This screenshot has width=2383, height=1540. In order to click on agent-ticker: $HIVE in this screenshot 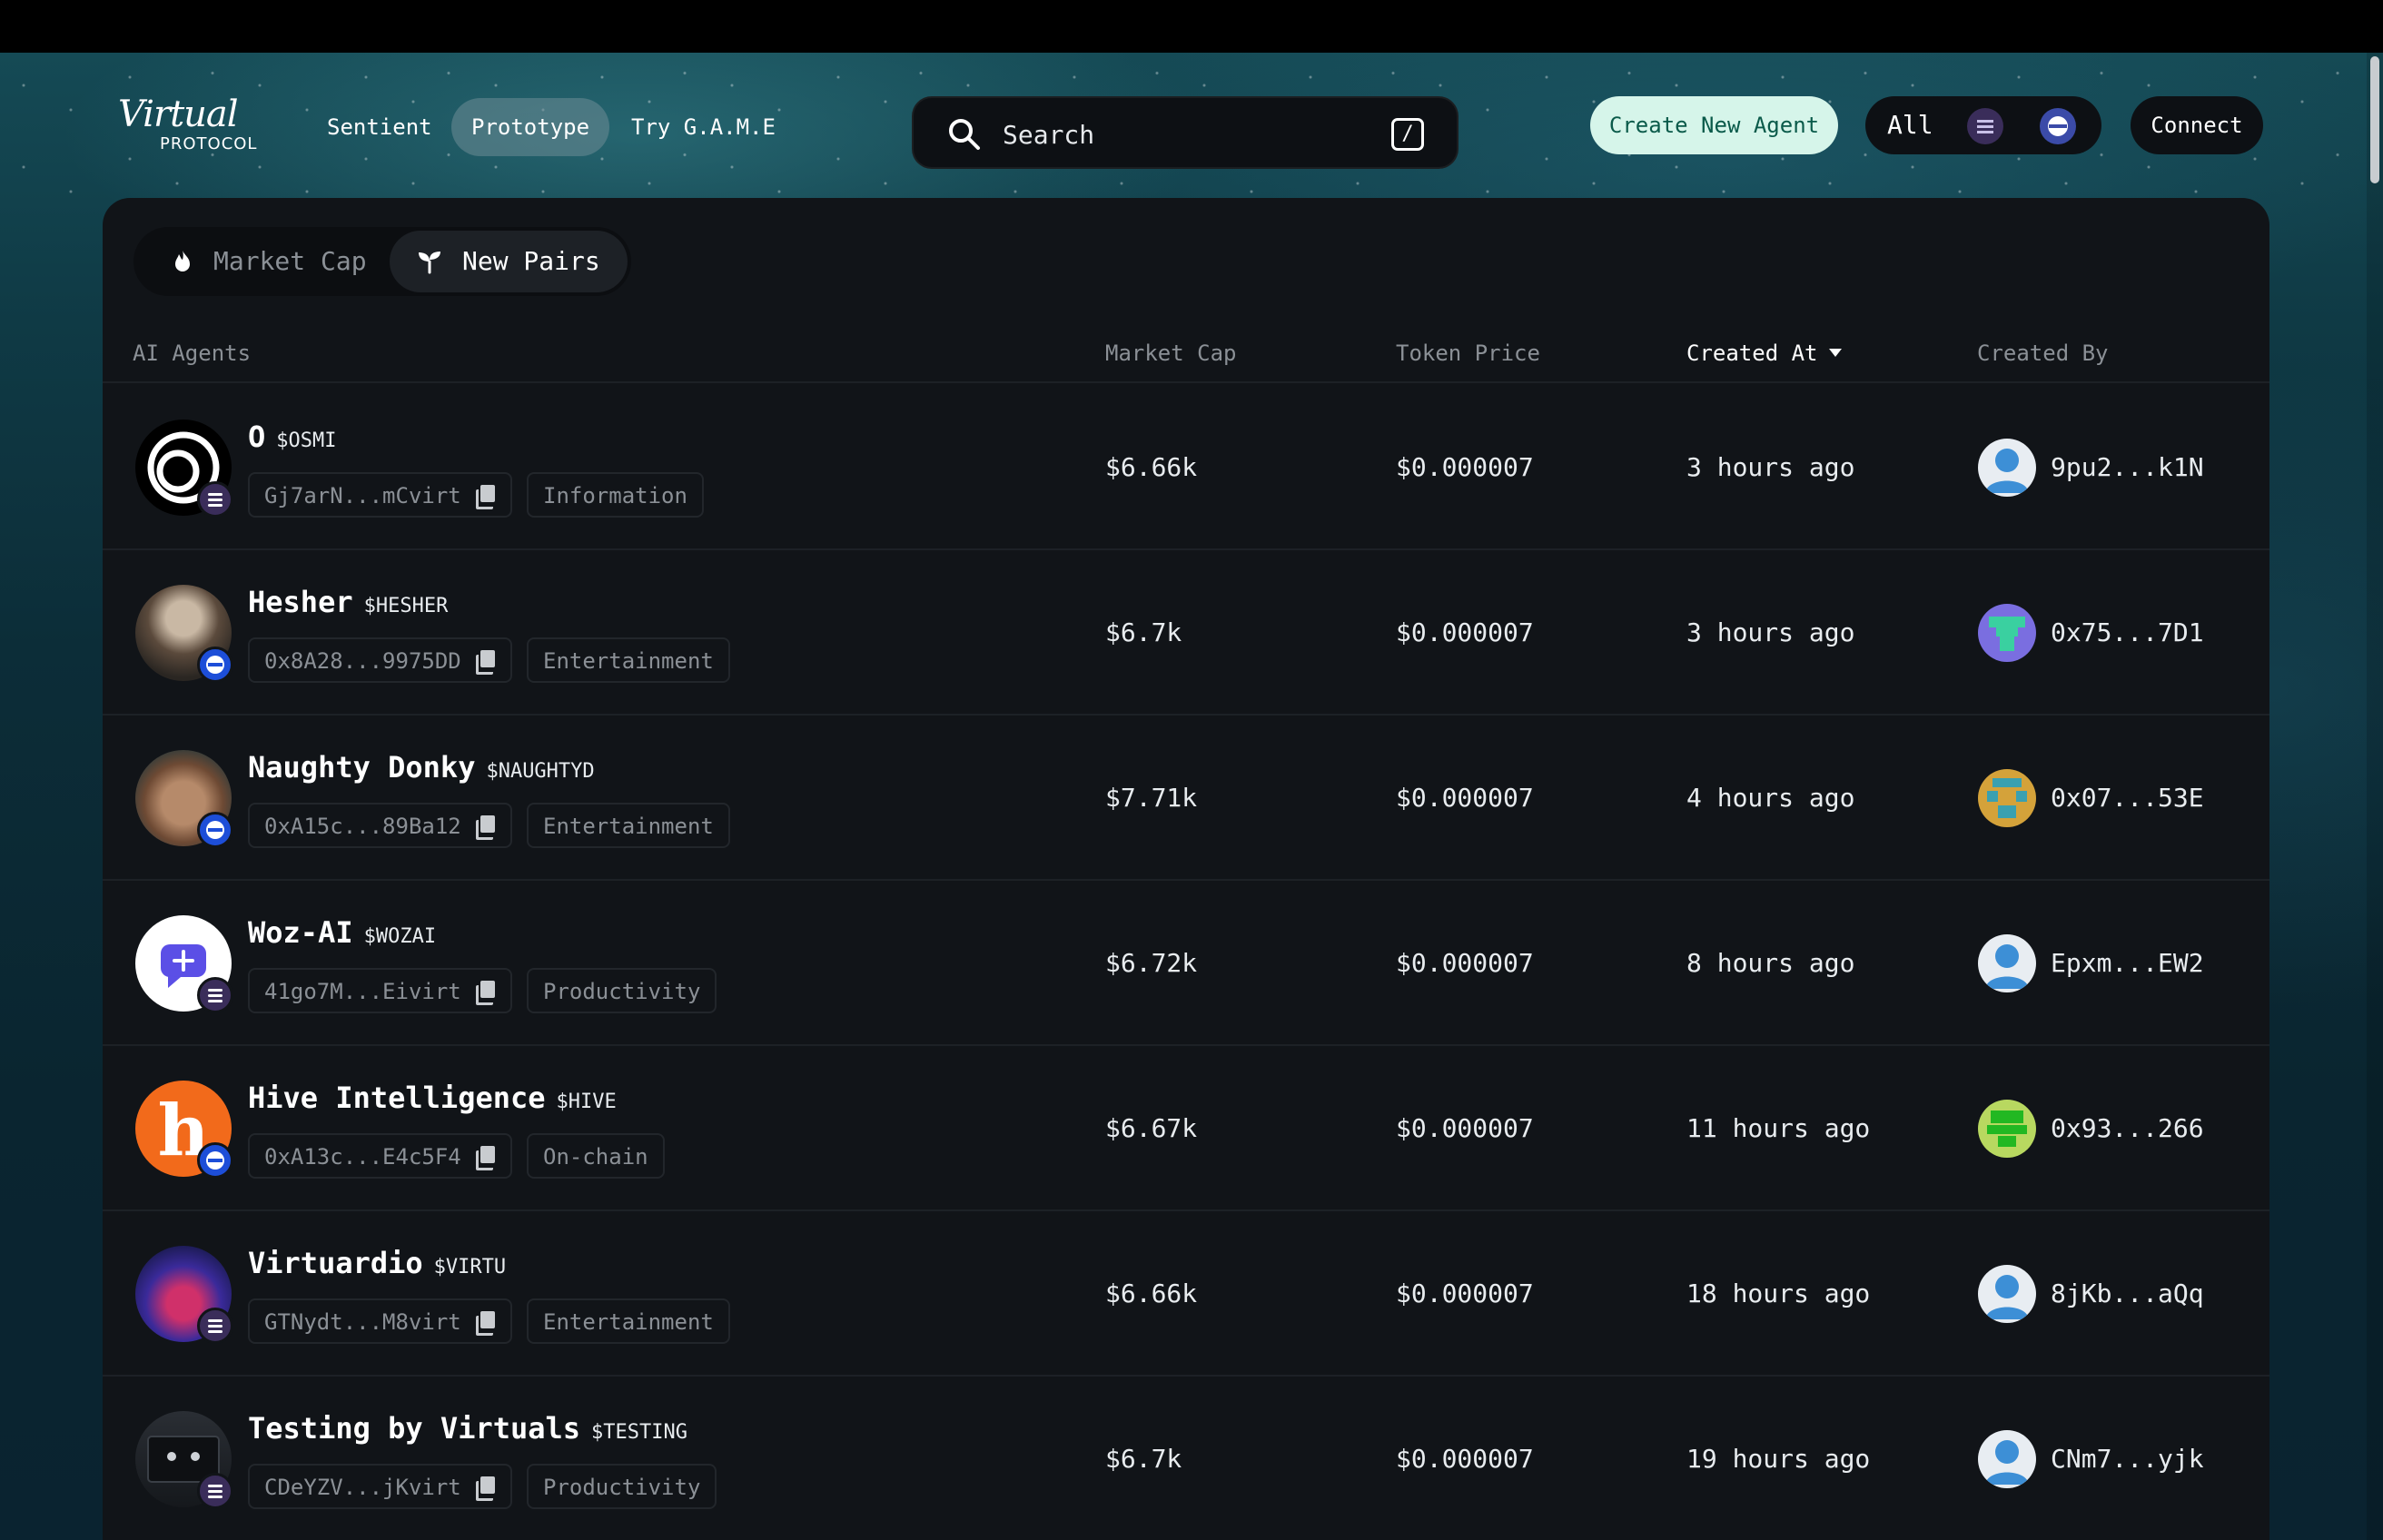, I will do `click(586, 1102)`.